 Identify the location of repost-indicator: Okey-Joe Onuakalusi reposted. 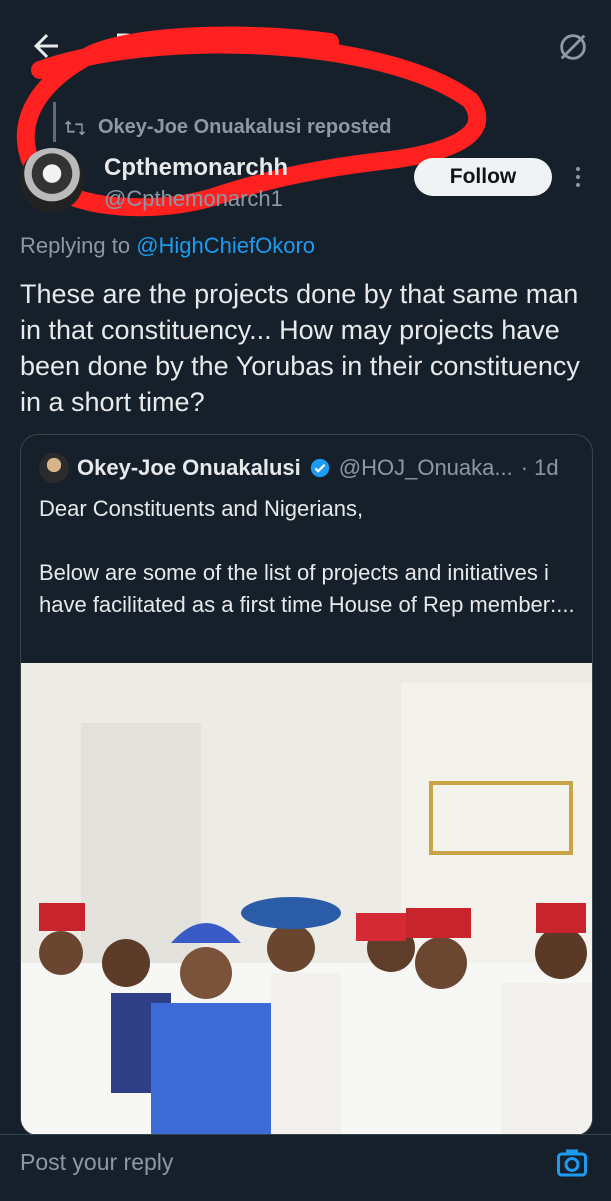
(227, 127).